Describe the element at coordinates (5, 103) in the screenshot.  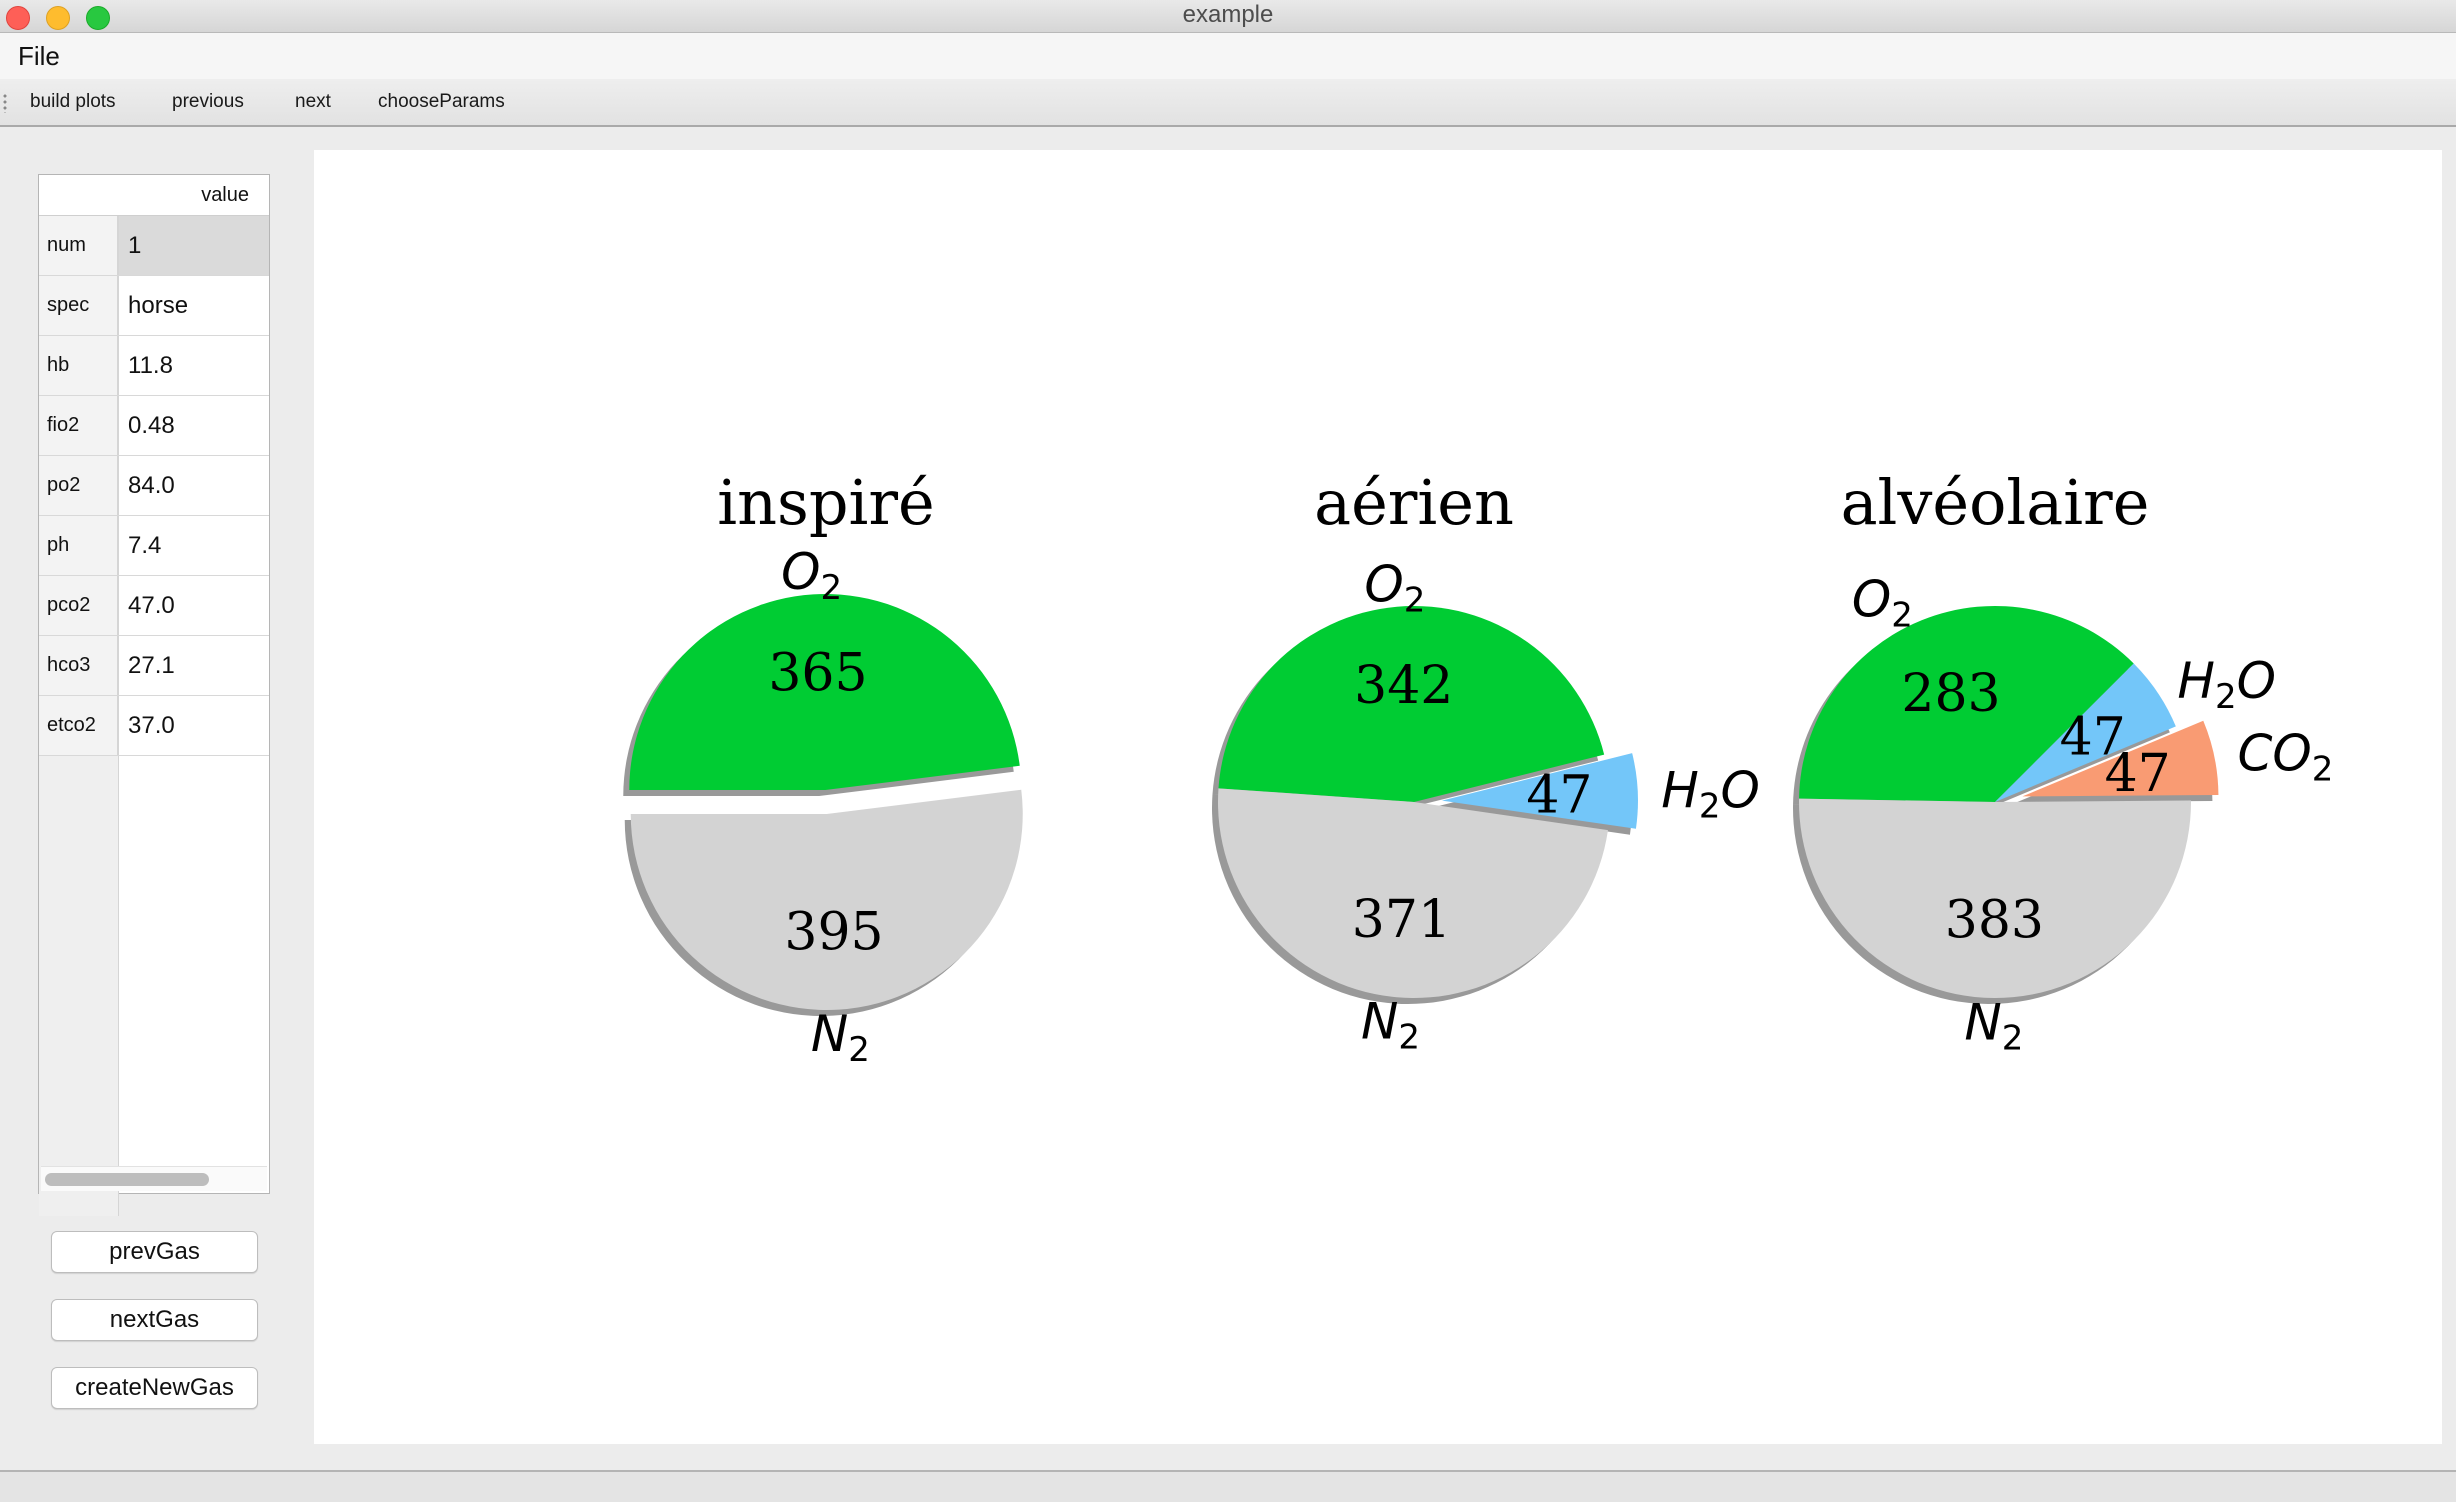
I see `toolbar-grip-icon` at that location.